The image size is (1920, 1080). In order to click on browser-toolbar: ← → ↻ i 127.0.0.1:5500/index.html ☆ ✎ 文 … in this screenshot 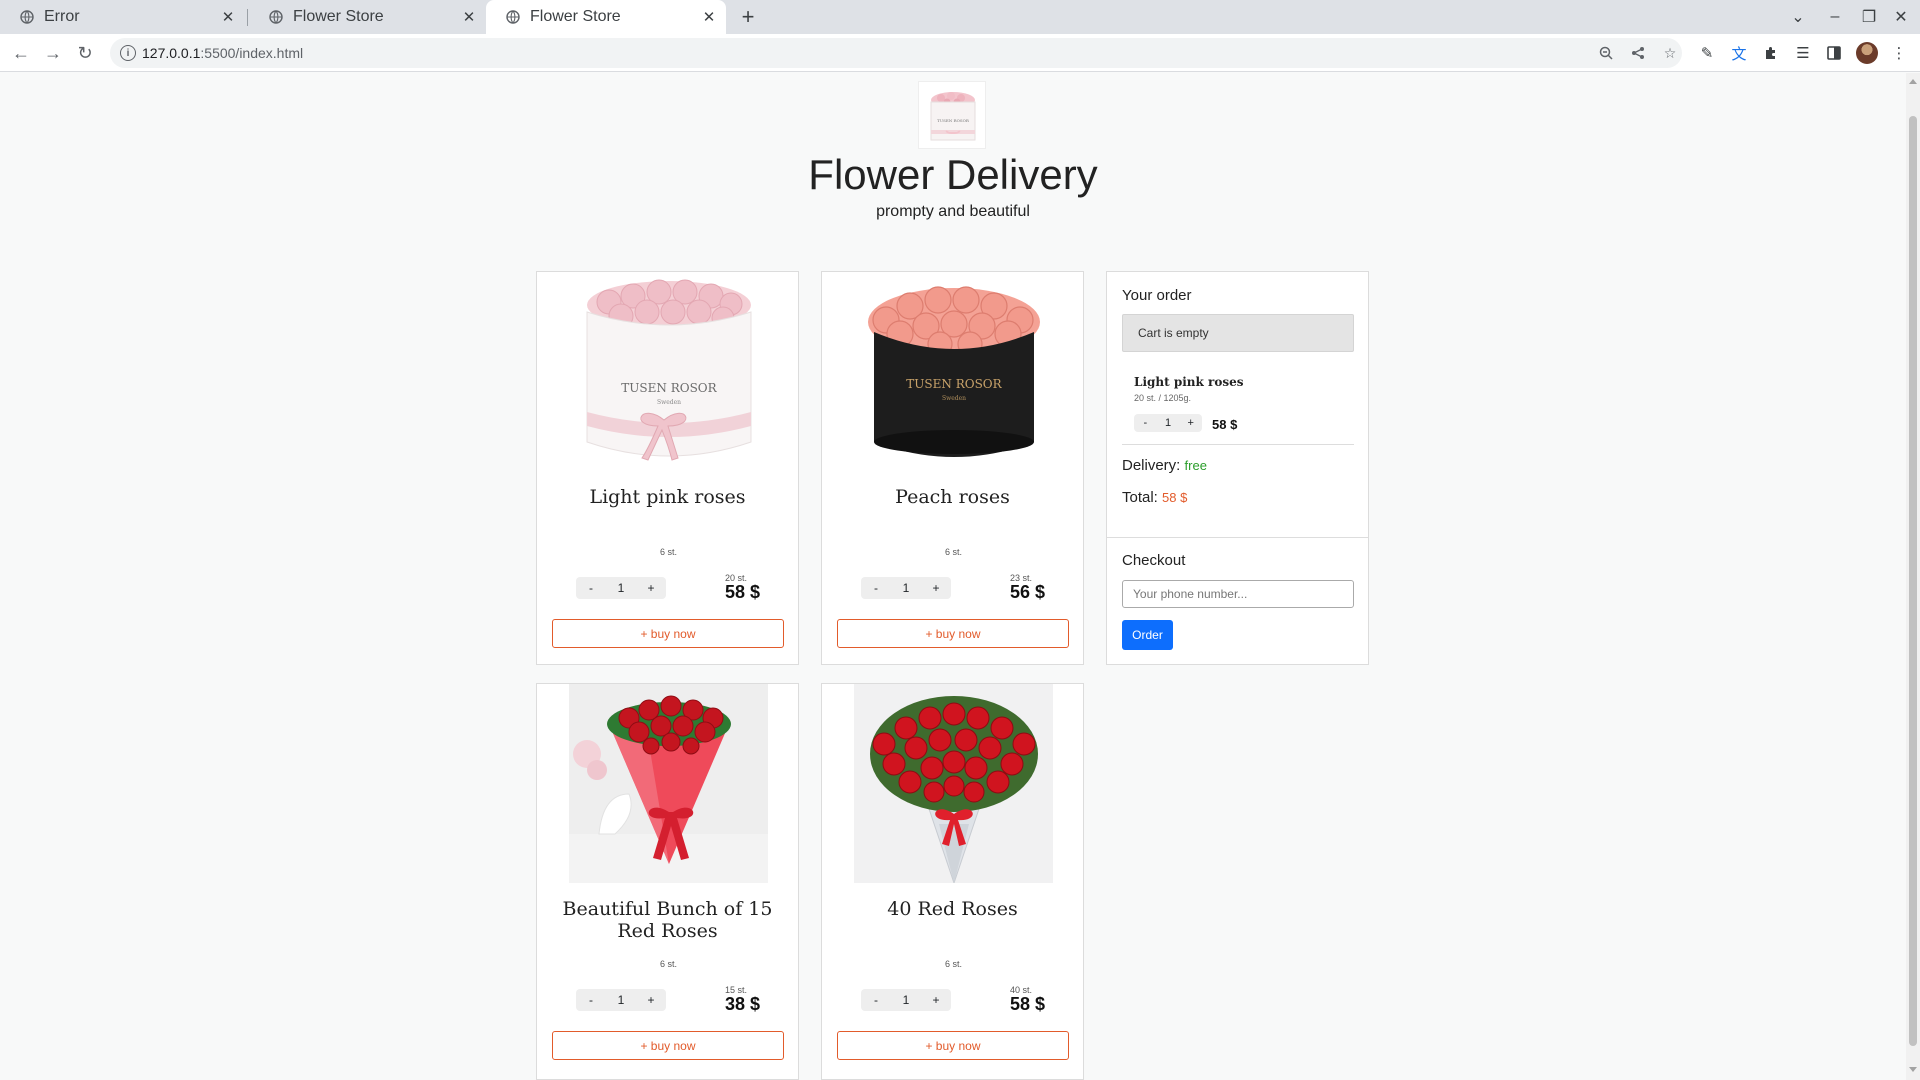, I will do `click(960, 53)`.